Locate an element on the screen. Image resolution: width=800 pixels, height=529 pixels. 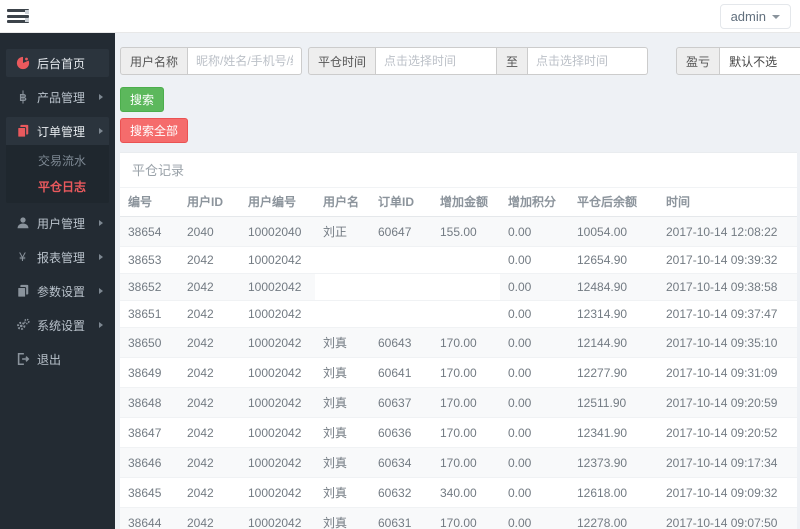
sidebar-item-products: B 产品管理 is located at coordinates (57, 97).